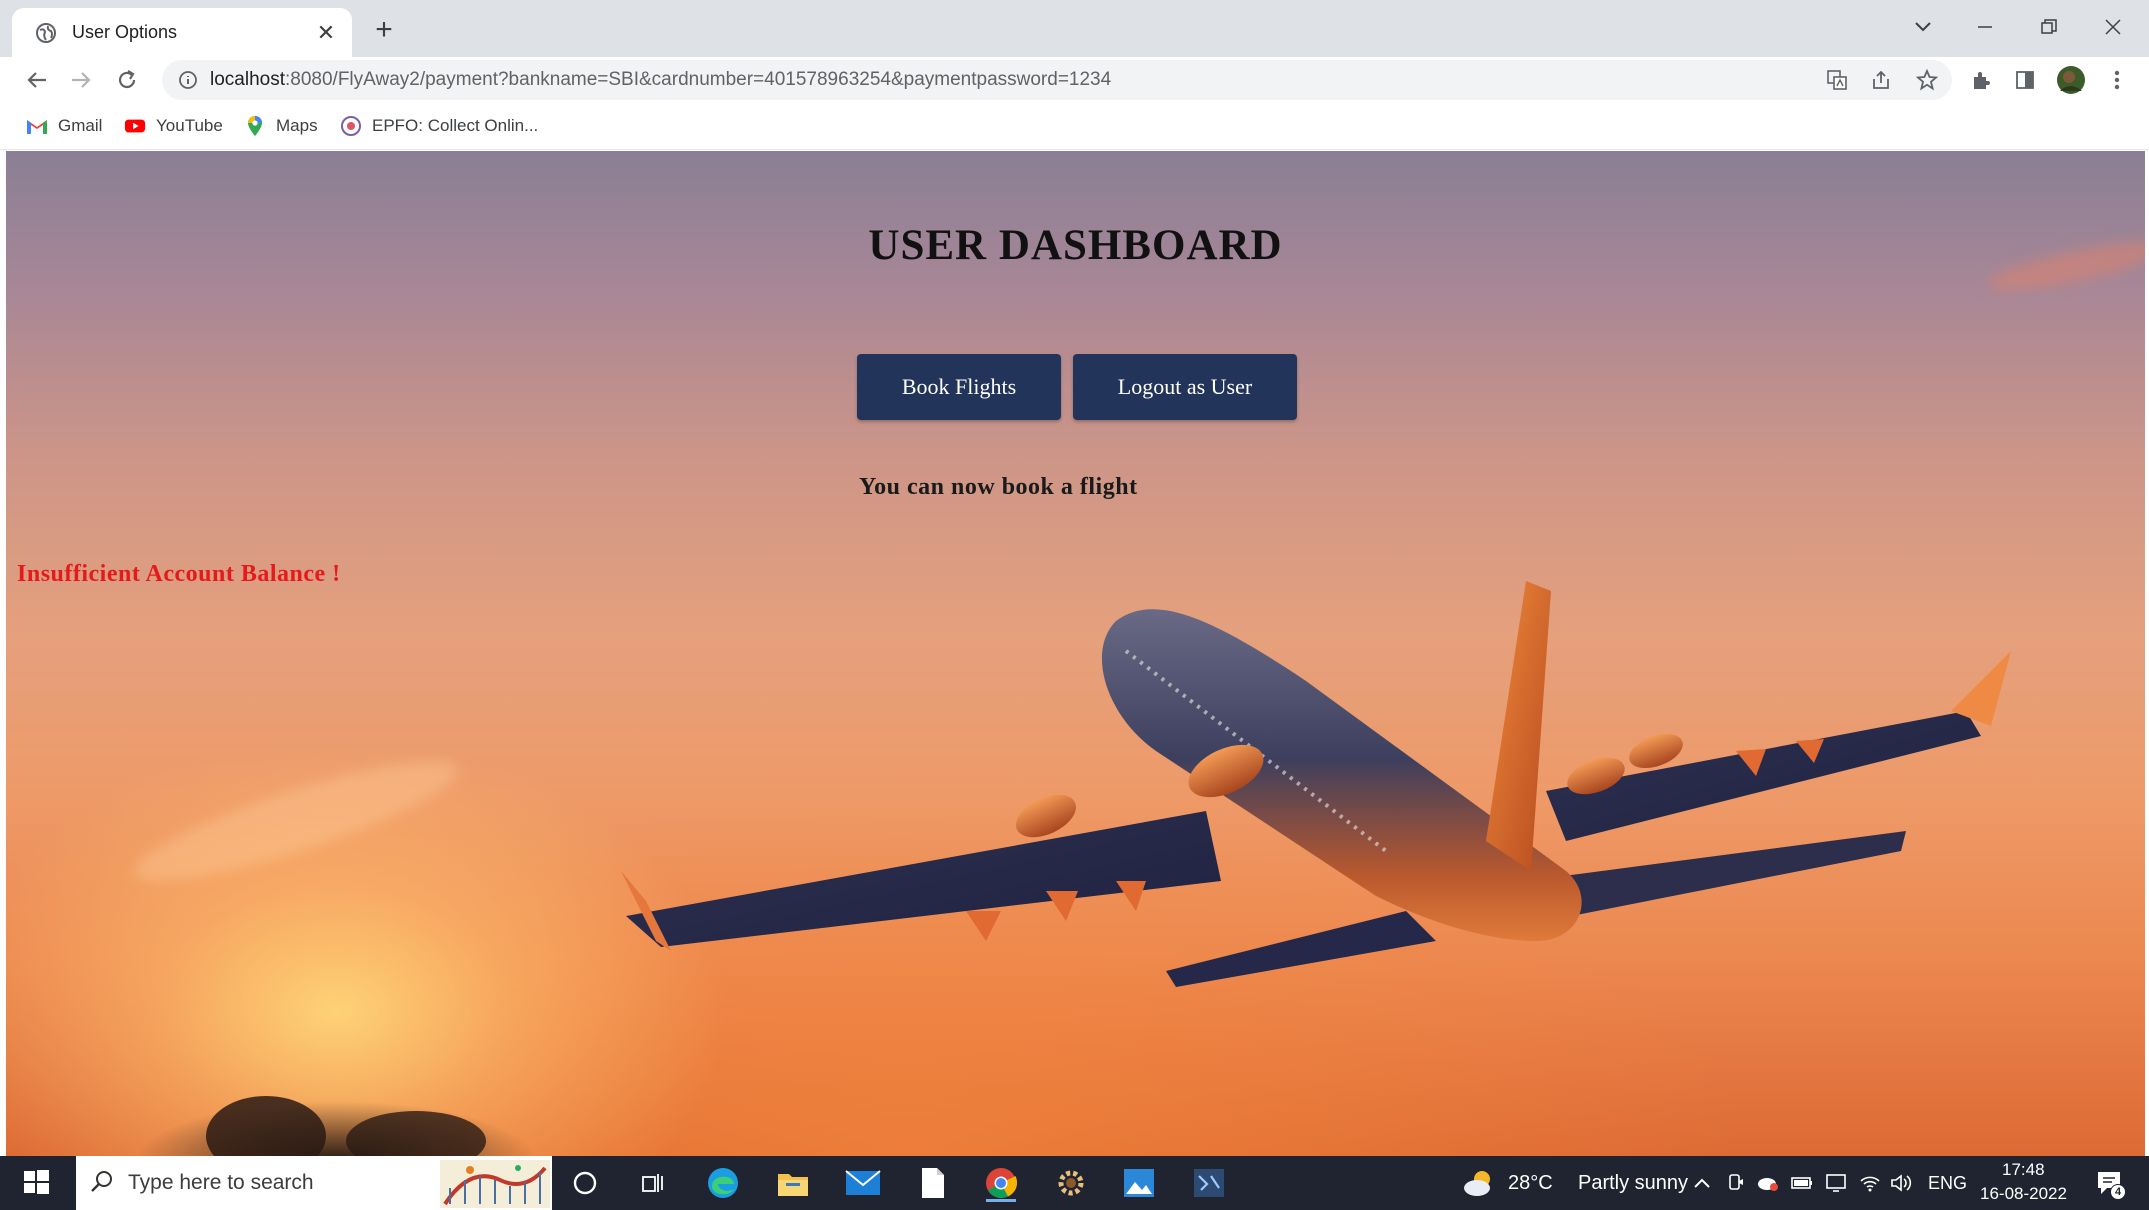  I want to click on notification-center-icon: 4, so click(2110, 1184).